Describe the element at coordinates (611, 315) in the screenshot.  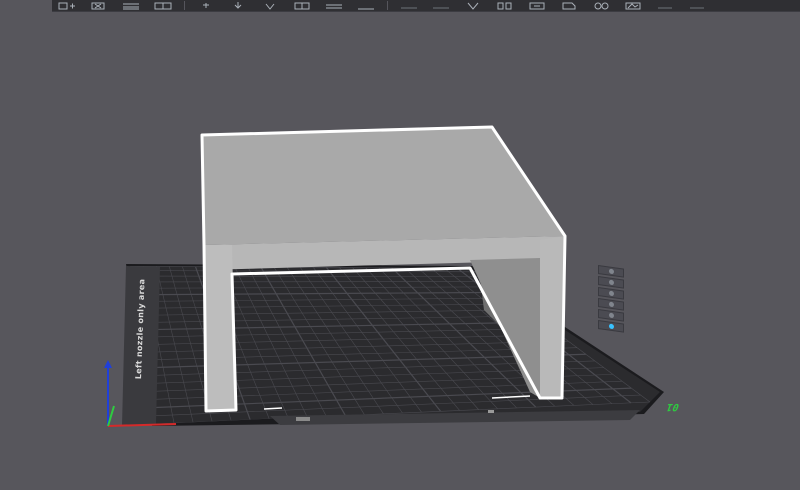
I see `view-grid-dot` at that location.